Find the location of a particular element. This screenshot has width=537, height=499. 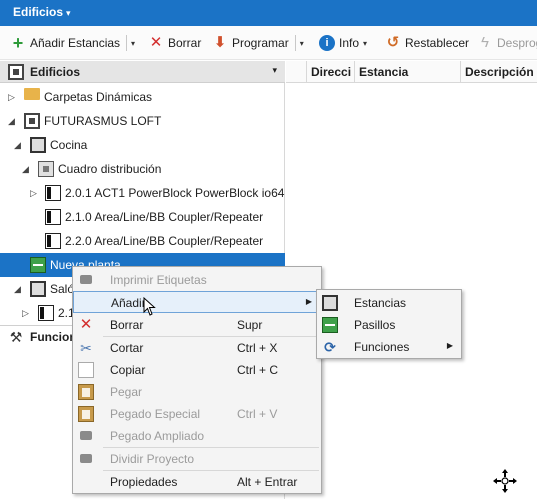

reset-label: Restablecer is located at coordinates (437, 43).